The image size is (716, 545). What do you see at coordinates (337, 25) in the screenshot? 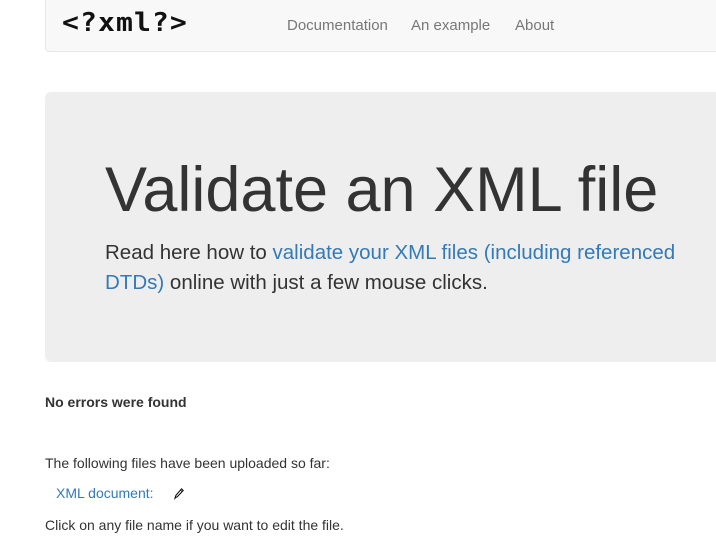
I see `nav-link-documentation: Documentation` at bounding box center [337, 25].